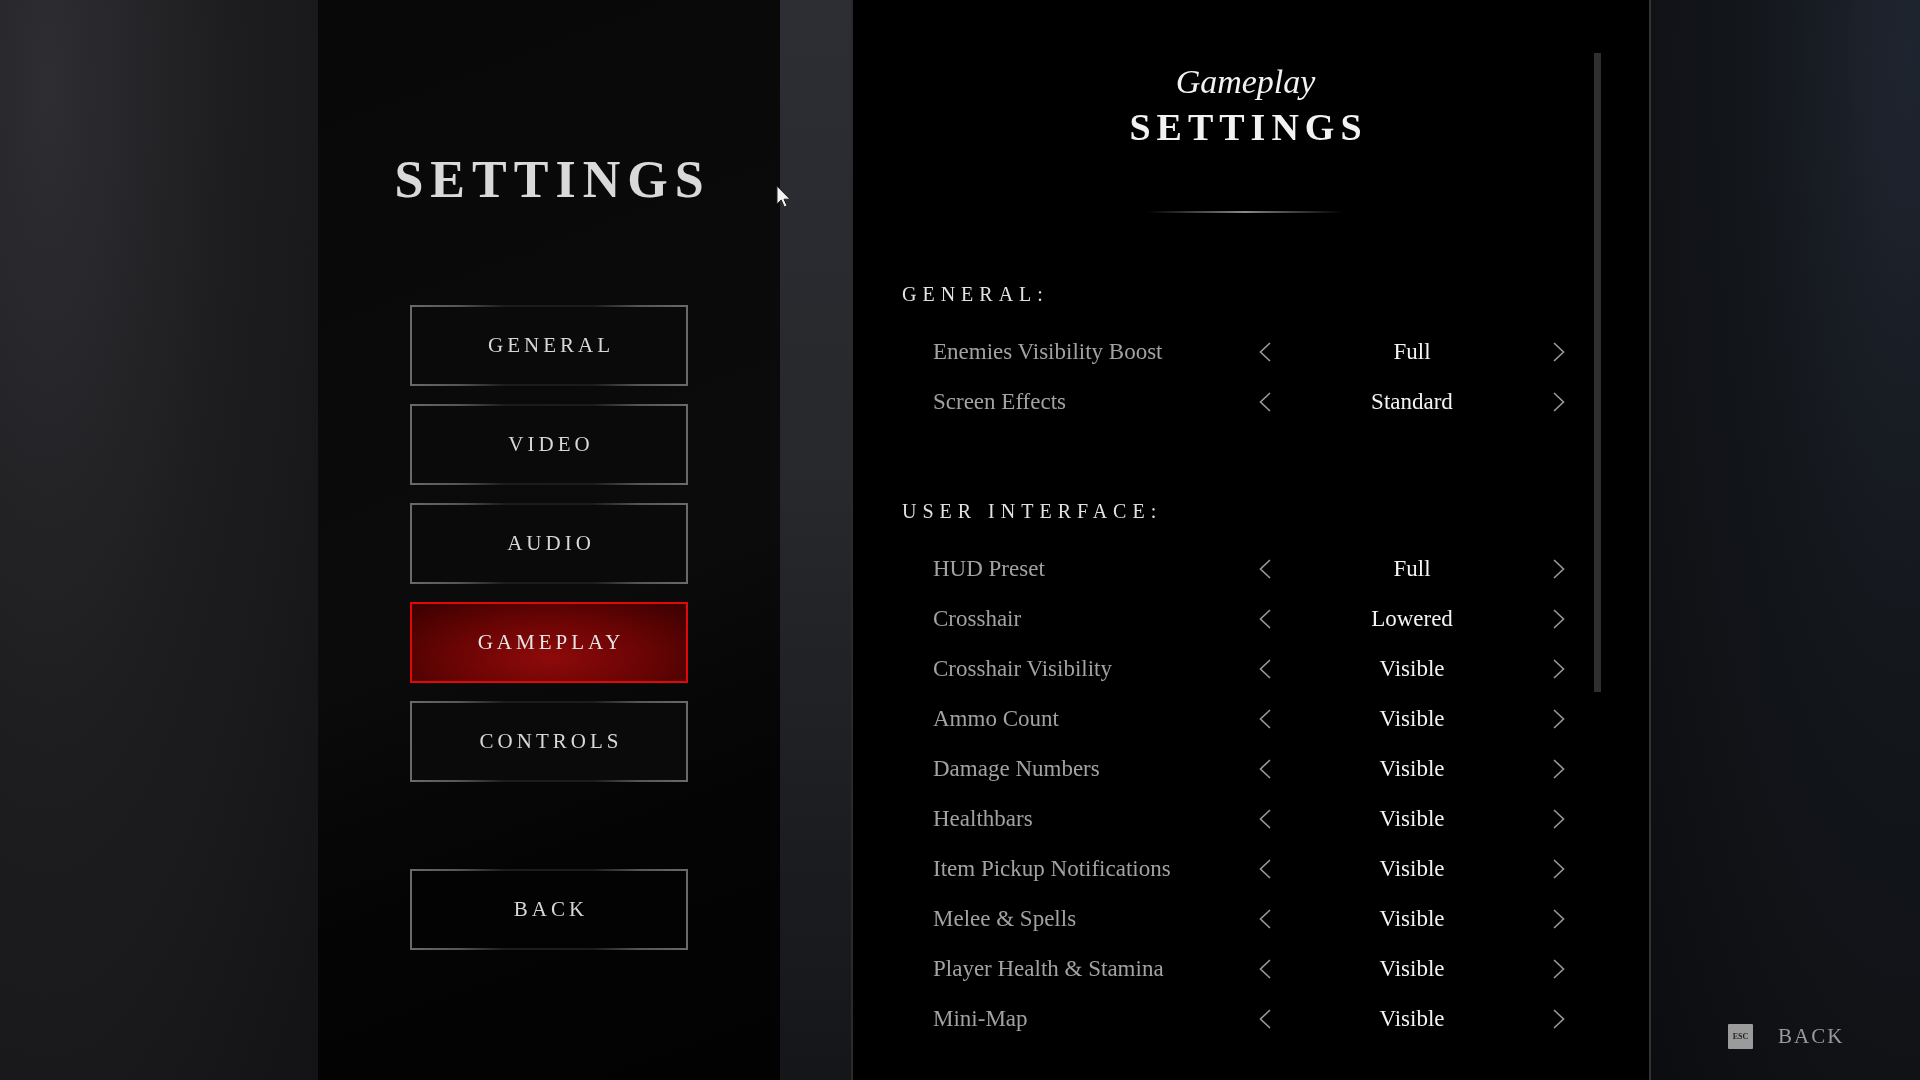 The height and width of the screenshot is (1080, 1920). What do you see at coordinates (549, 345) in the screenshot?
I see `menu-button: GENERAL` at bounding box center [549, 345].